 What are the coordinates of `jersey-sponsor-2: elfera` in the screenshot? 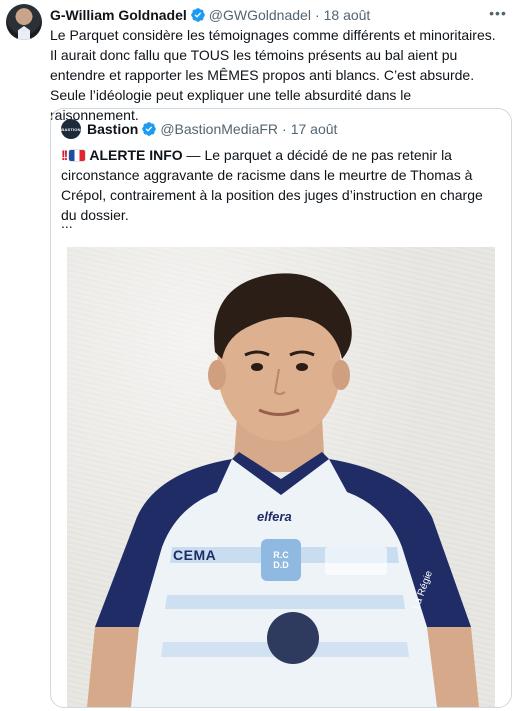 It's located at (274, 516).